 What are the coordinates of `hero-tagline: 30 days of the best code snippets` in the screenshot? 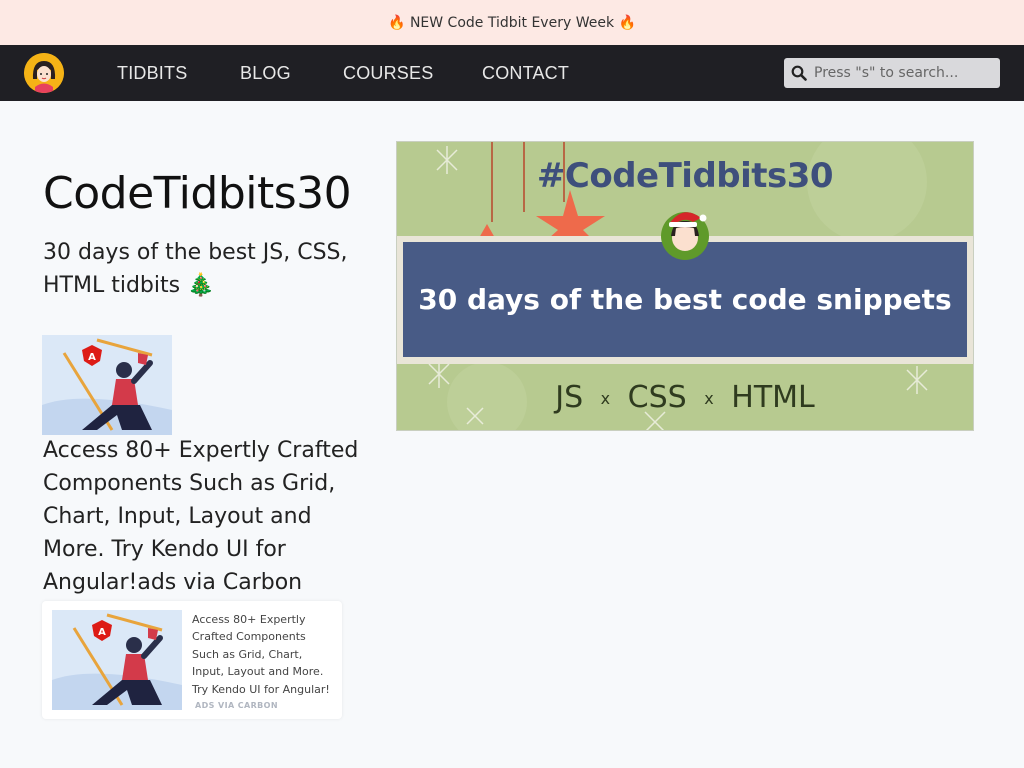 It's located at (685, 299).